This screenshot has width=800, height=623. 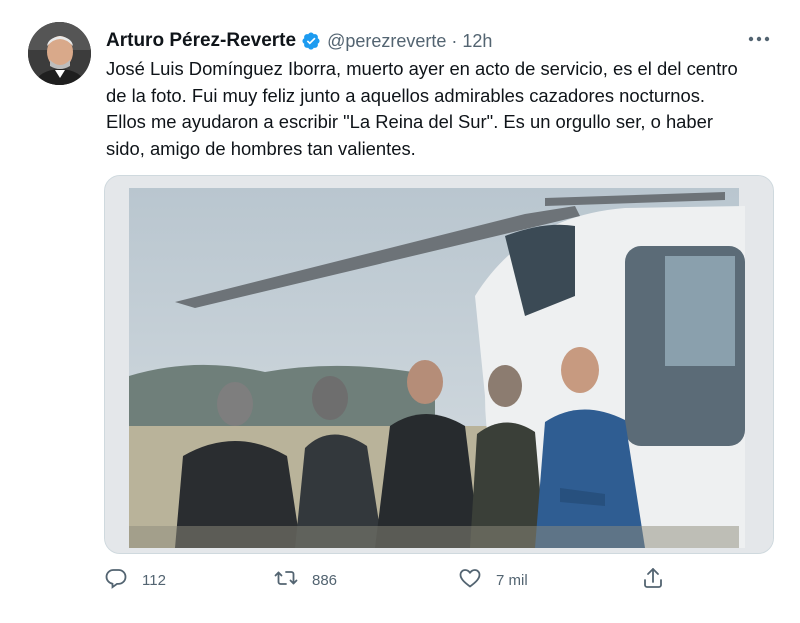 I want to click on retweet-button: 886, so click(x=305, y=580).